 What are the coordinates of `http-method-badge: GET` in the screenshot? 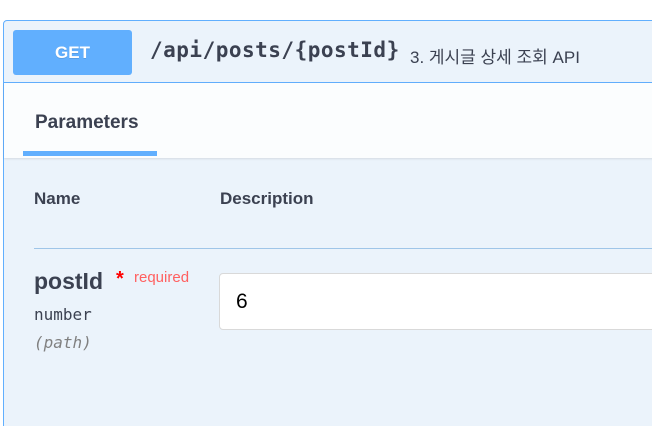 It's located at (72, 52).